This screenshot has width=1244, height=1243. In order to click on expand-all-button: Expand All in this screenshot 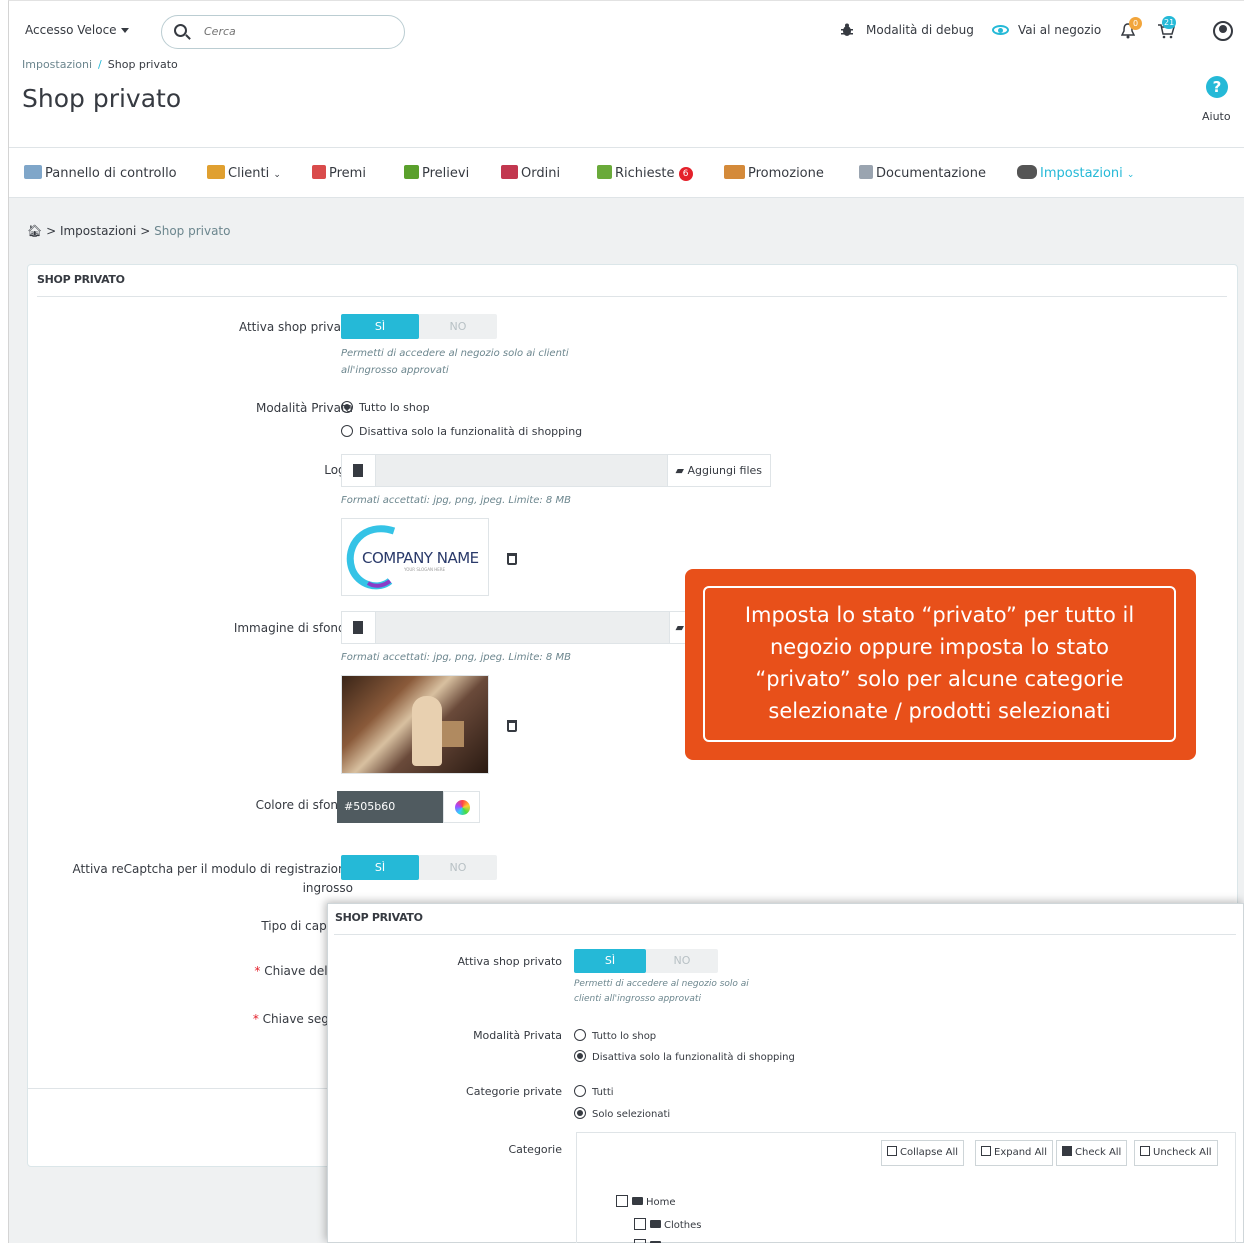, I will do `click(1014, 1153)`.